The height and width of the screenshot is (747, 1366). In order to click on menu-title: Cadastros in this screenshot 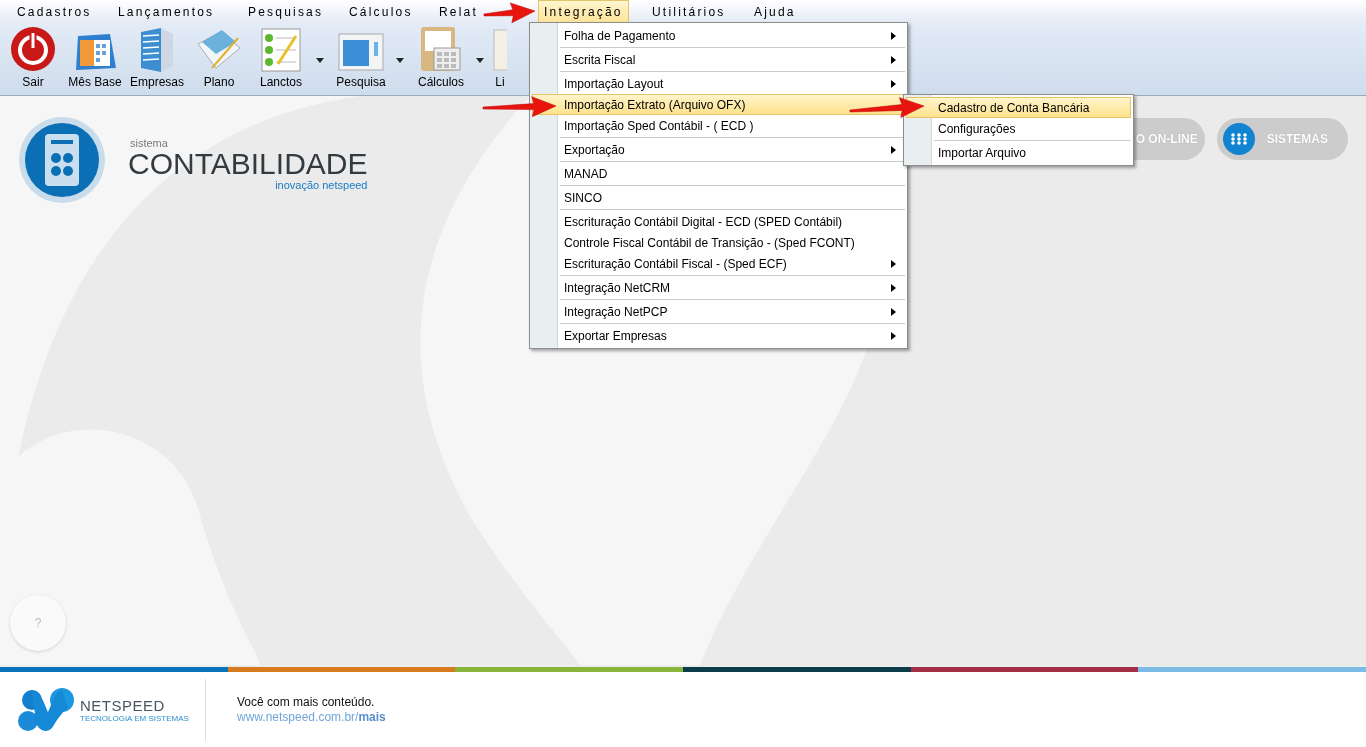, I will do `click(54, 11)`.